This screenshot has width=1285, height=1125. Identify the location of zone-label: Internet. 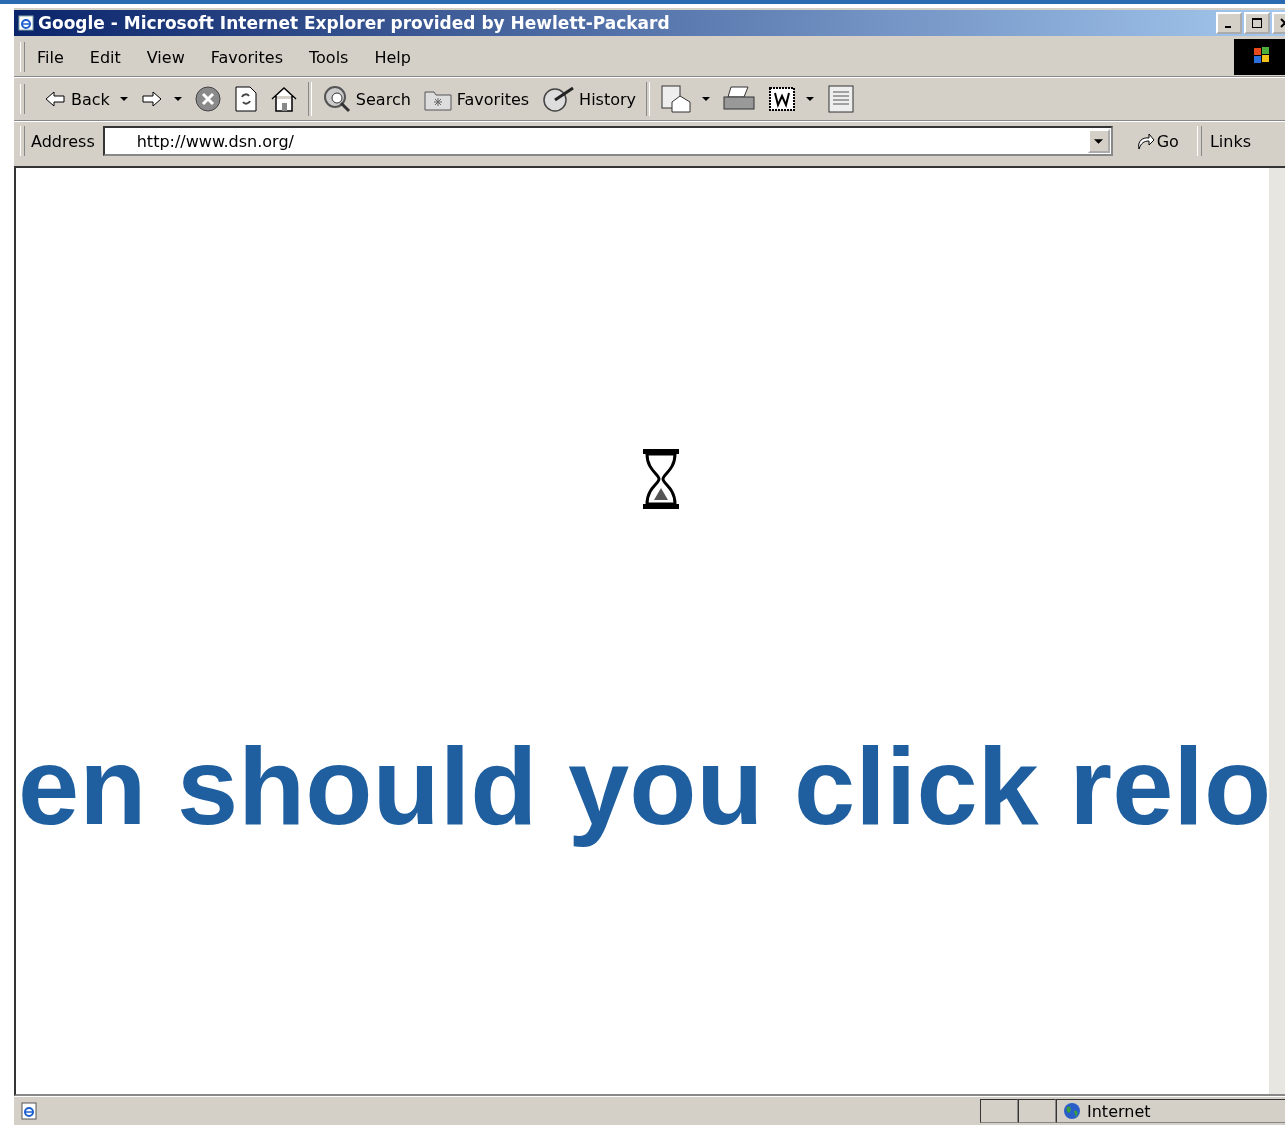
(1119, 1111).